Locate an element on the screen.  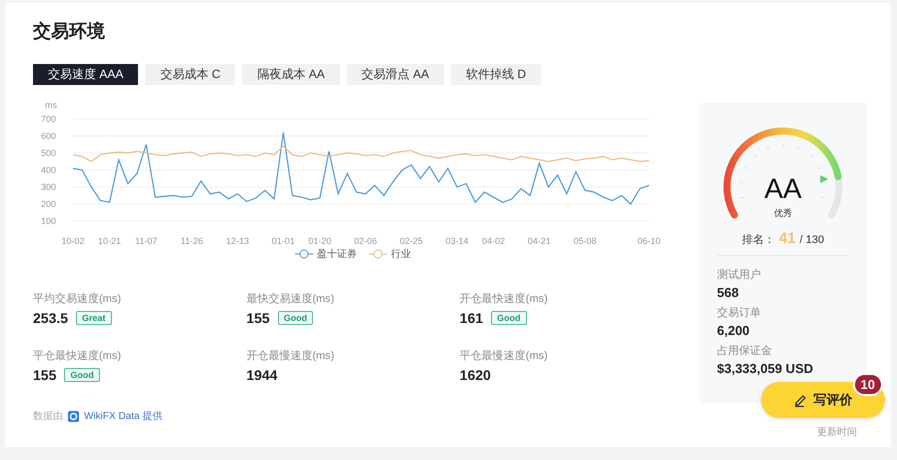
tab: 交易速度 AAA is located at coordinates (85, 74).